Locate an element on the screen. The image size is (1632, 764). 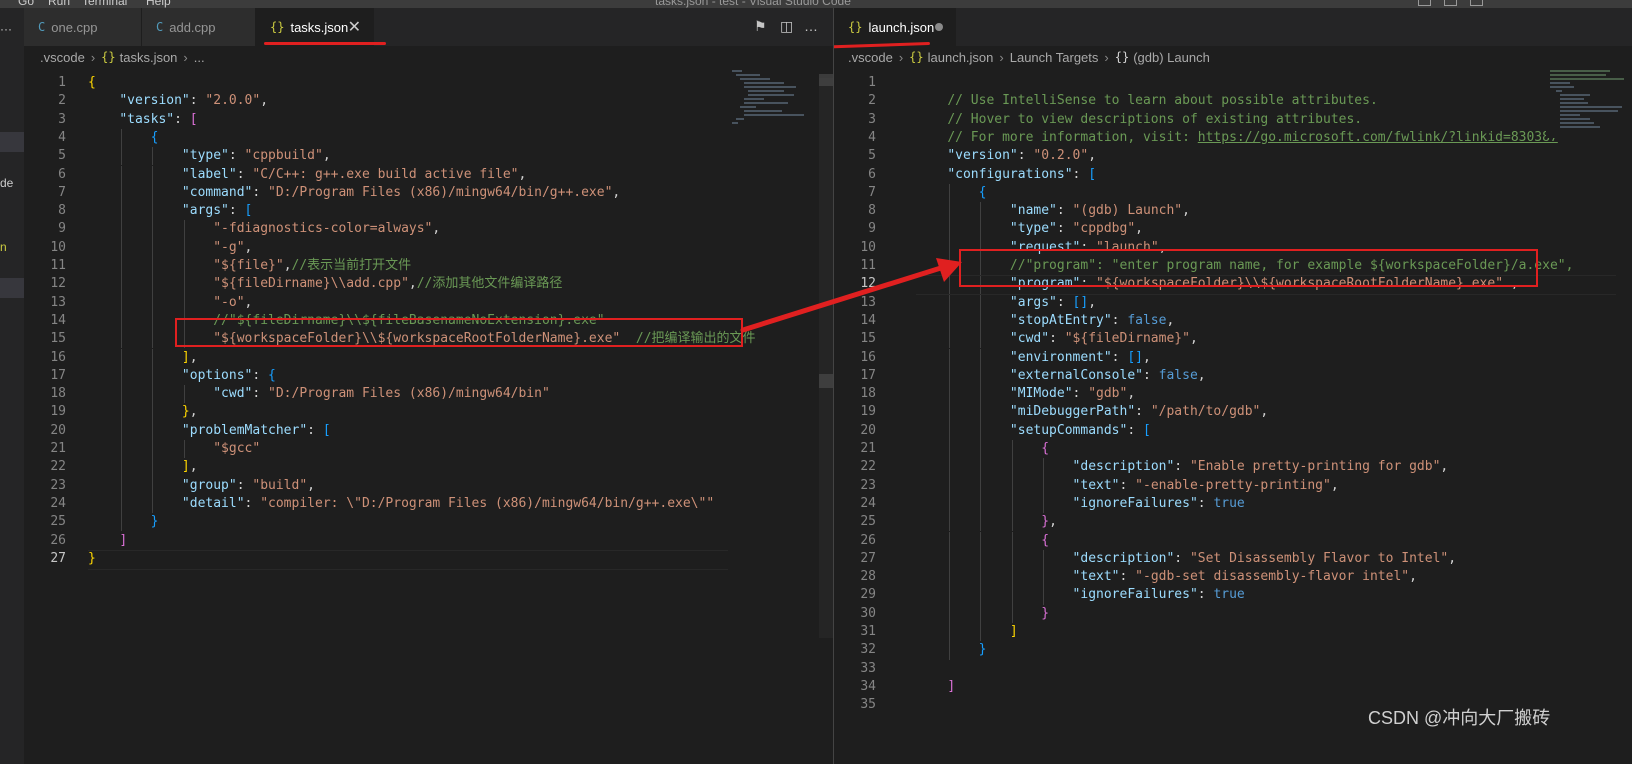
annotation-arrow is located at coordinates (851, 295).